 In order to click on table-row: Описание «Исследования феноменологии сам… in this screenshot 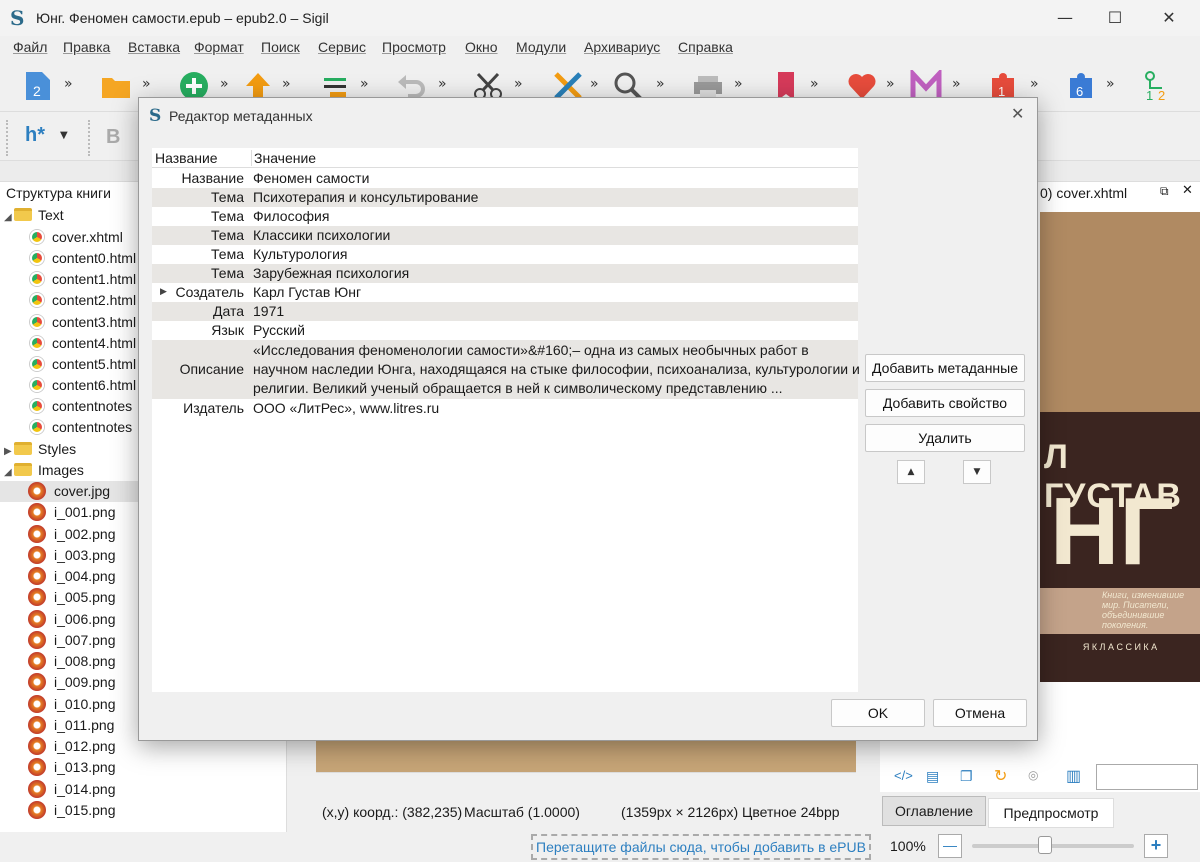, I will do `click(506, 369)`.